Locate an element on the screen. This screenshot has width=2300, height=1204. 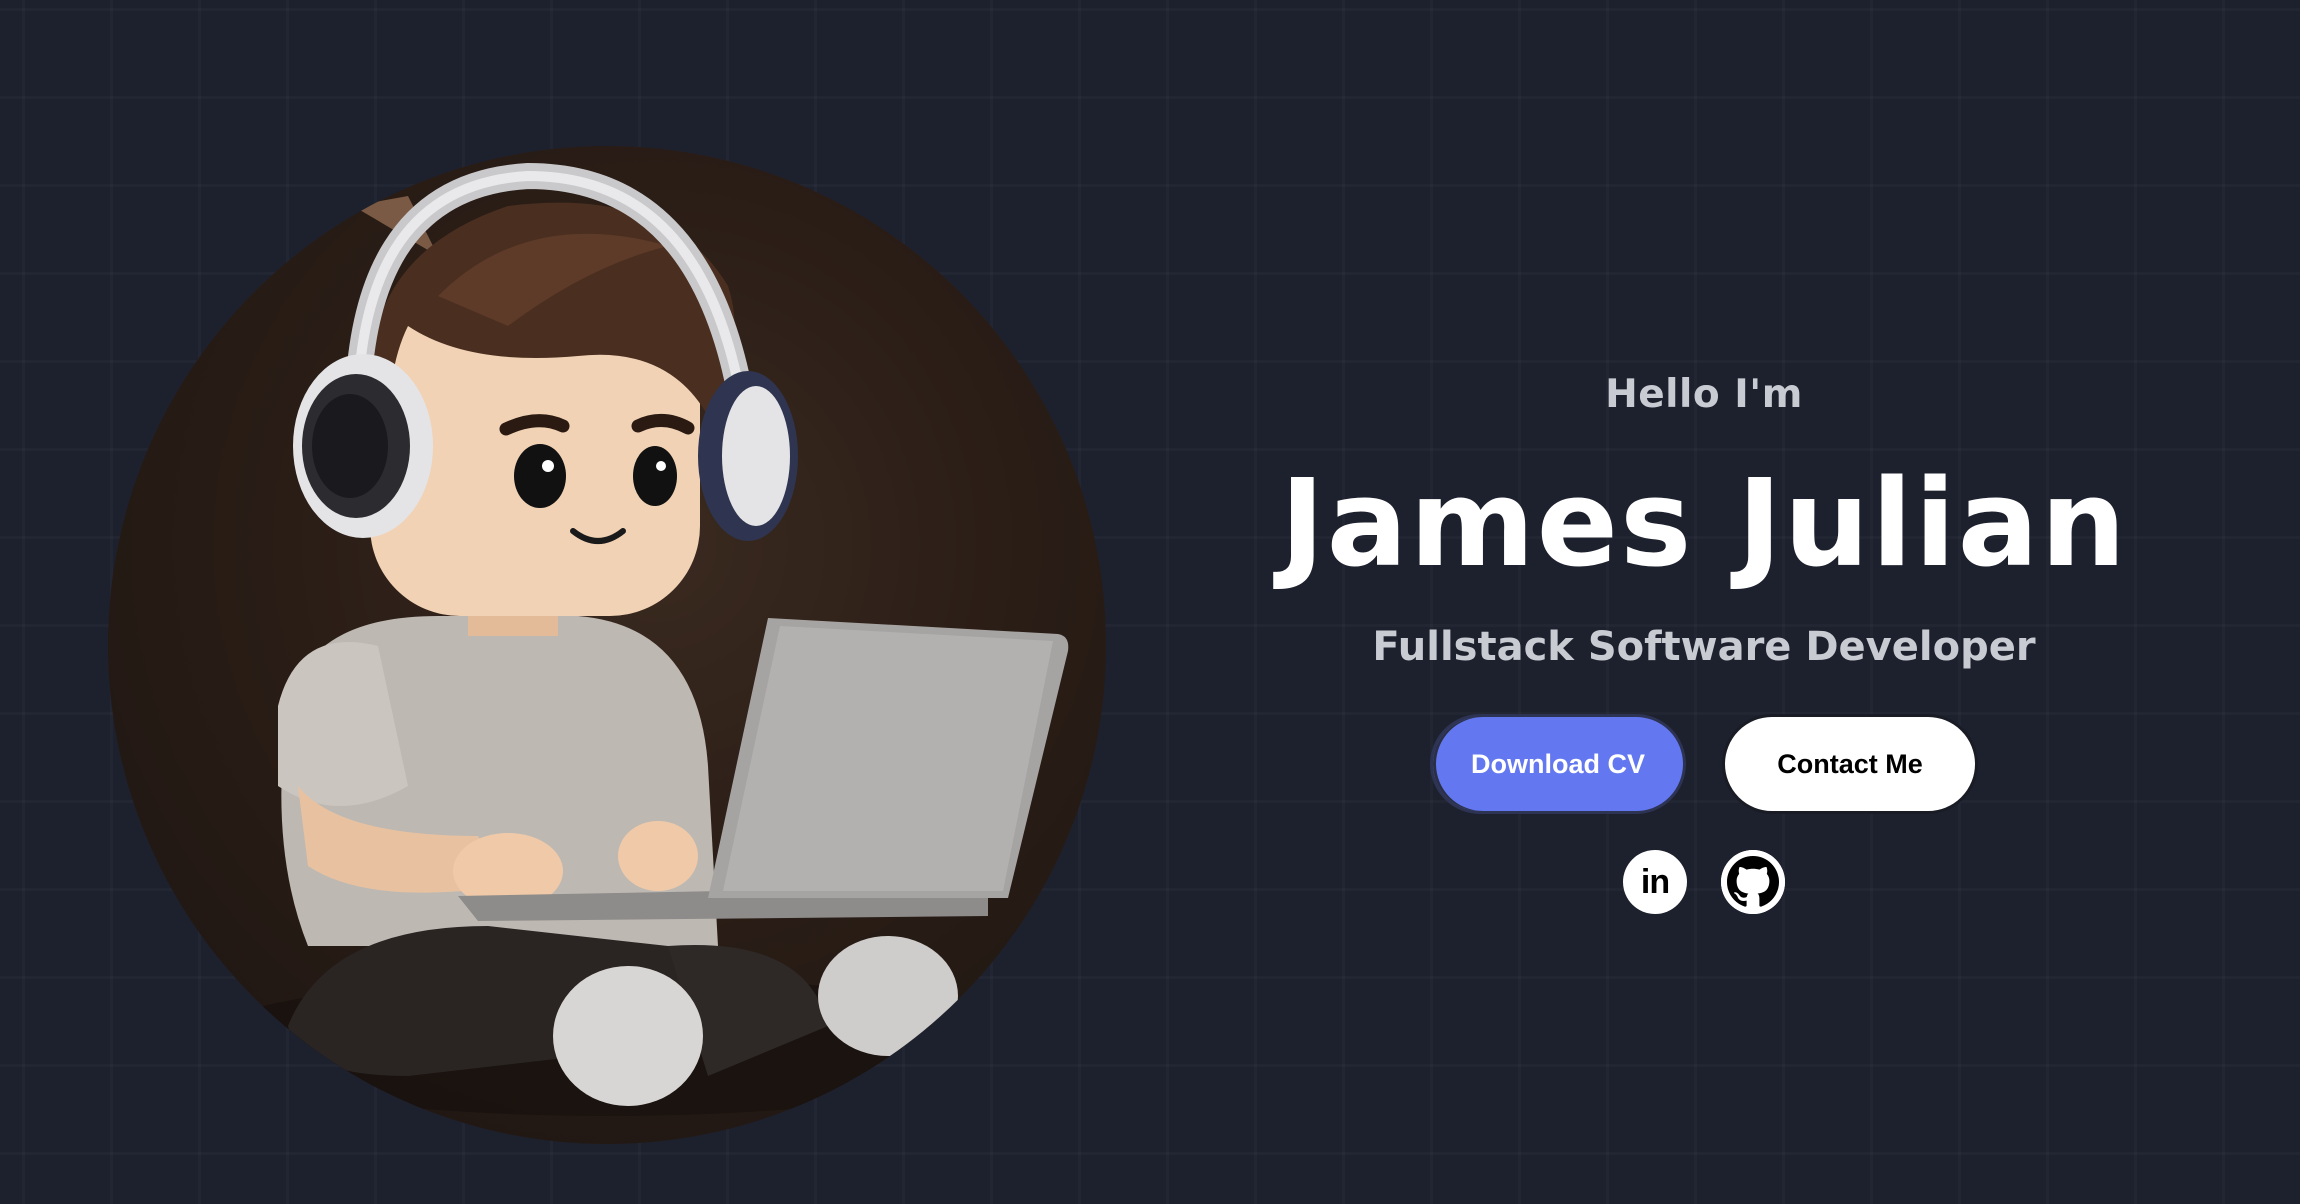
social-links: in is located at coordinates (1704, 882).